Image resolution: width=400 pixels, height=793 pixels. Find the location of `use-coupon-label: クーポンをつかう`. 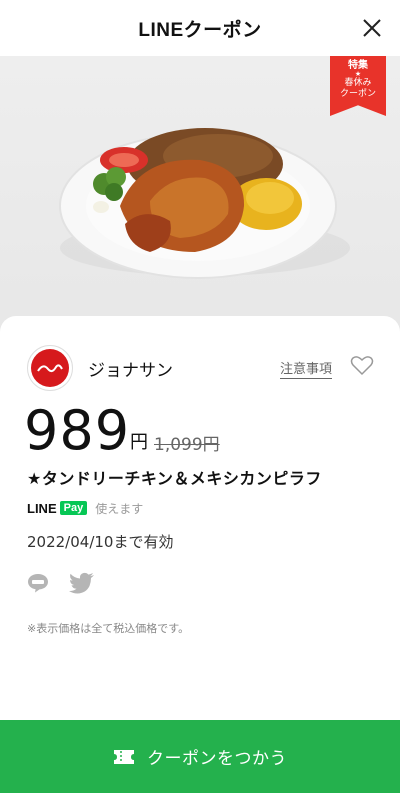

use-coupon-label: クーポンをつかう is located at coordinates (217, 759).